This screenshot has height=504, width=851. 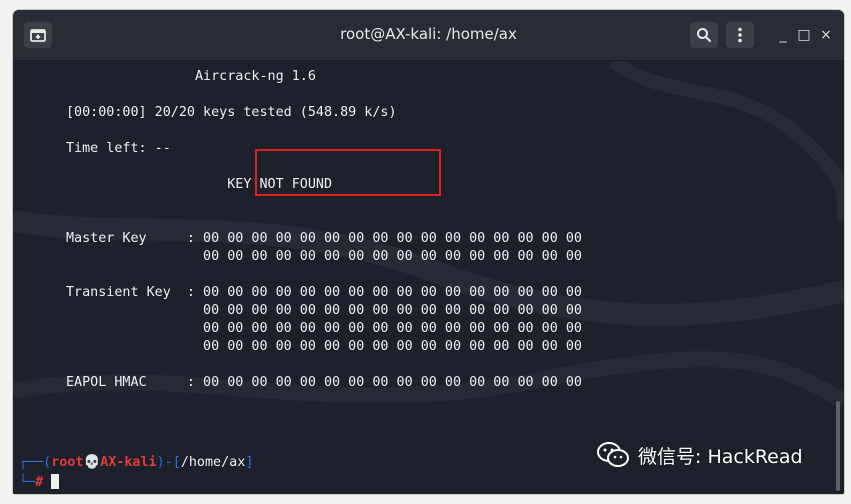 I want to click on prompt-user: root, so click(x=67, y=462).